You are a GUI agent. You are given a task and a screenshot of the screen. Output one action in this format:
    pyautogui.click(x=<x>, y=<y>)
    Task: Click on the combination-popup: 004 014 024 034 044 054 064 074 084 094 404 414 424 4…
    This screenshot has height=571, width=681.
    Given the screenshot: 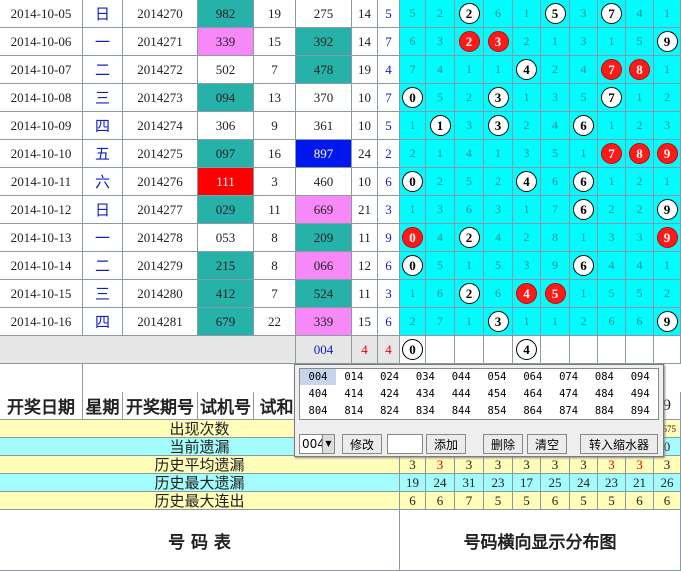 What is the action you would take?
    pyautogui.click(x=479, y=410)
    